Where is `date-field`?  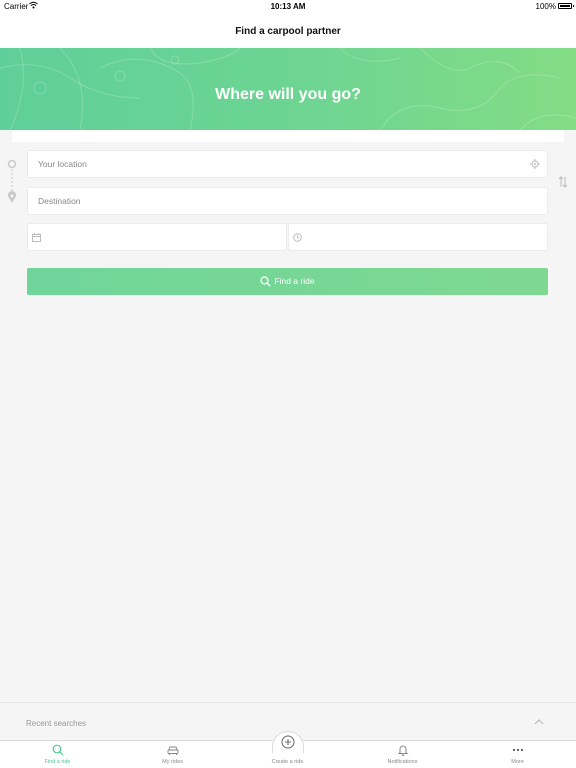
date-field is located at coordinates (157, 237).